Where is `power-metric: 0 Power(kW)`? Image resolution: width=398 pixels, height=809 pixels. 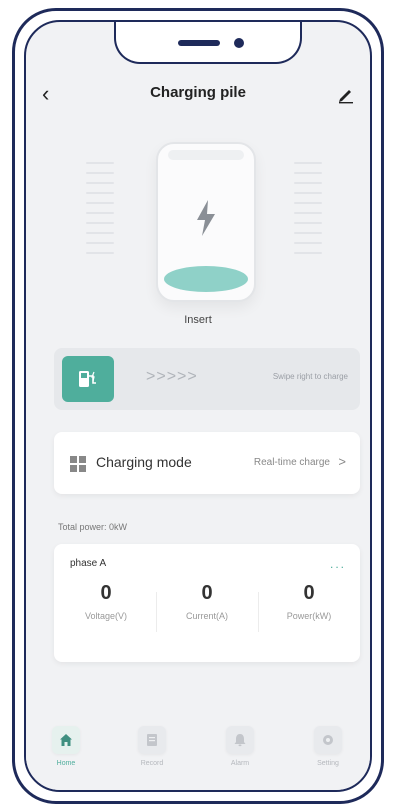 power-metric: 0 Power(kW) is located at coordinates (309, 601).